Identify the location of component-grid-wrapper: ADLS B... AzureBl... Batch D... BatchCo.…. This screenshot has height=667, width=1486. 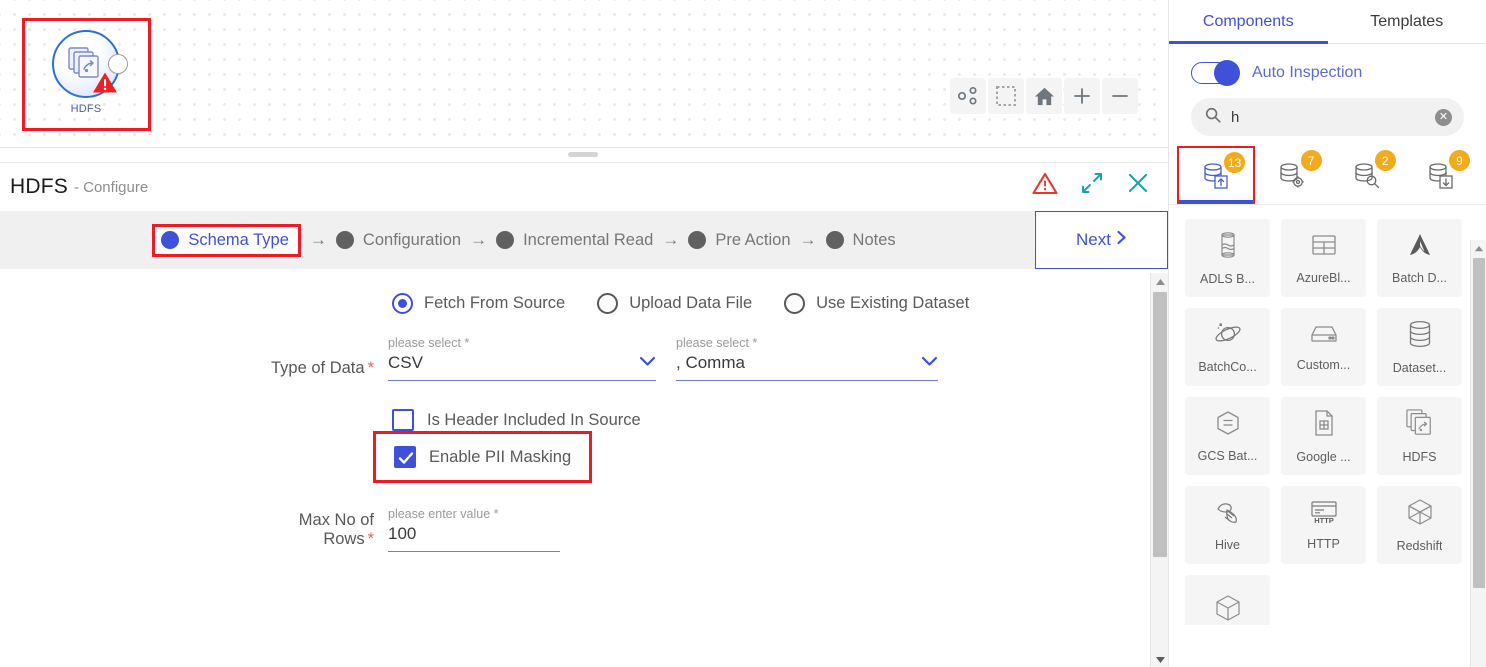
(1327, 415).